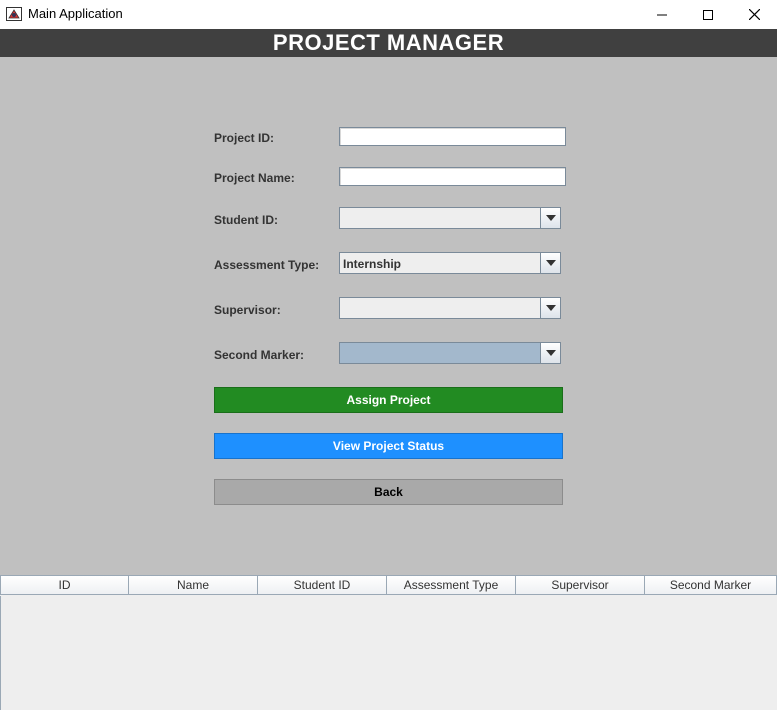 Image resolution: width=777 pixels, height=710 pixels. I want to click on window-titlebar: Main Application, so click(388, 14).